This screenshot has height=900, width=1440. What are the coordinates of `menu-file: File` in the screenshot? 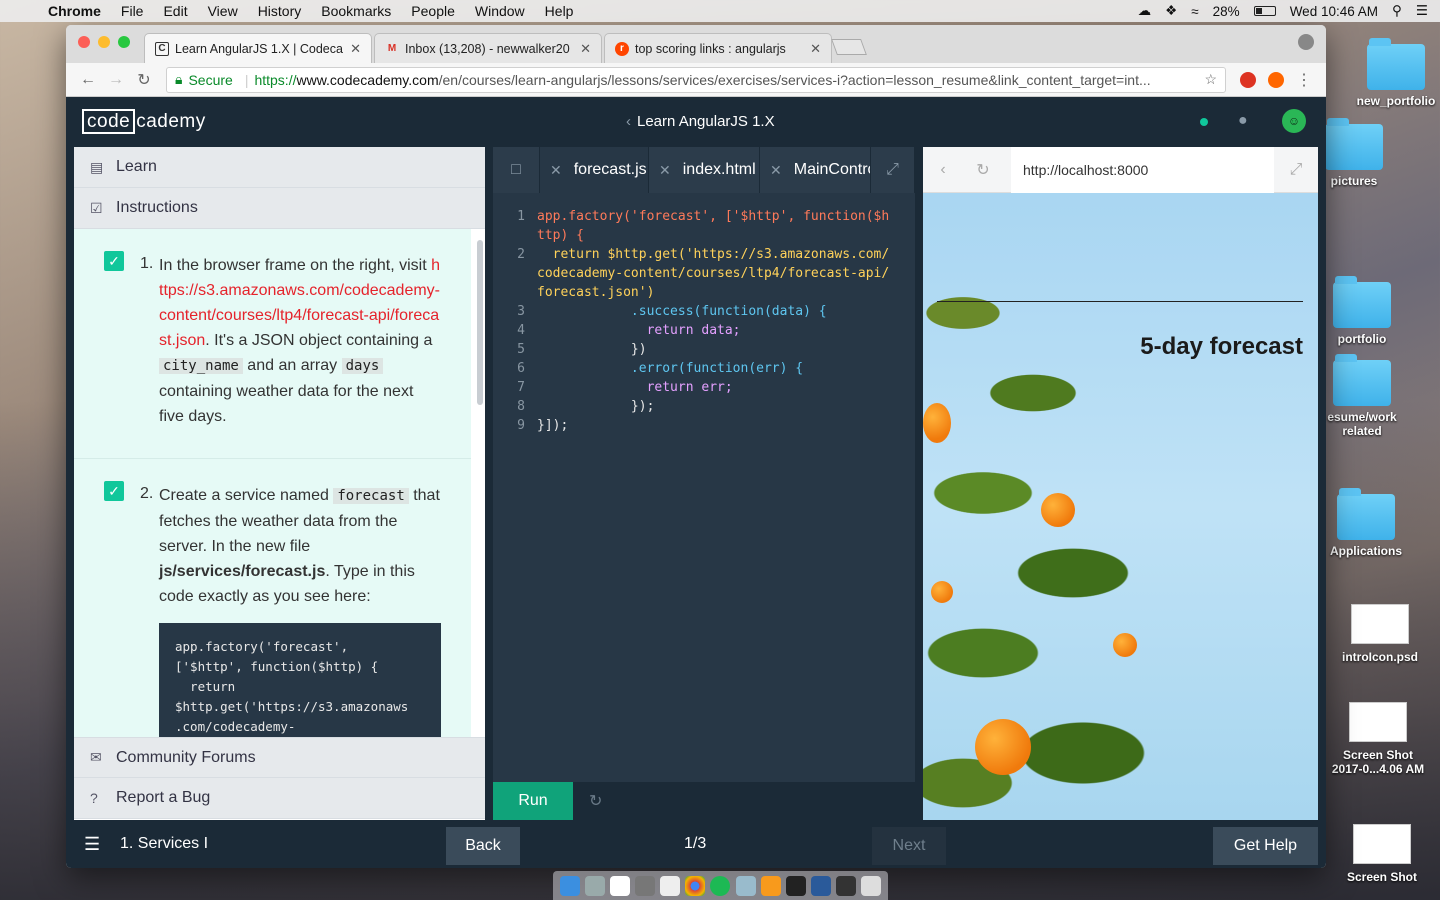 It's located at (132, 11).